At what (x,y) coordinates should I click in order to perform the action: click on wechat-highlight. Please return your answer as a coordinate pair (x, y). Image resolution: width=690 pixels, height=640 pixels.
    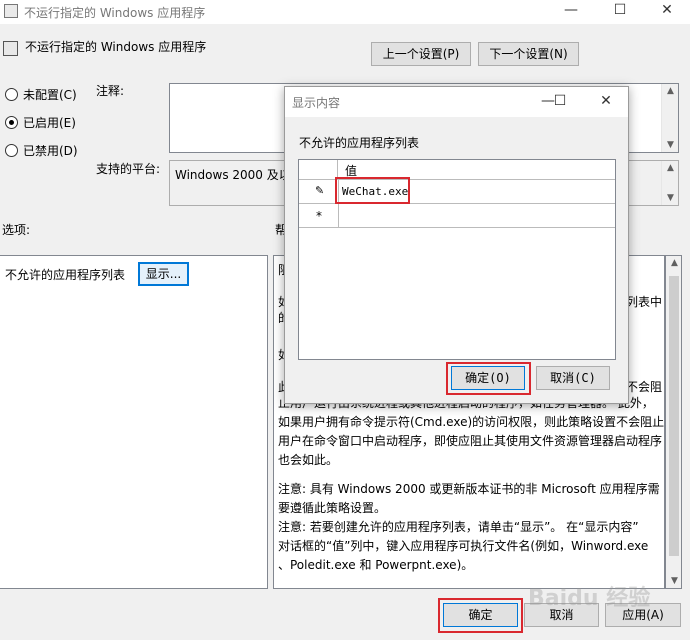
    Looking at the image, I should click on (372, 190).